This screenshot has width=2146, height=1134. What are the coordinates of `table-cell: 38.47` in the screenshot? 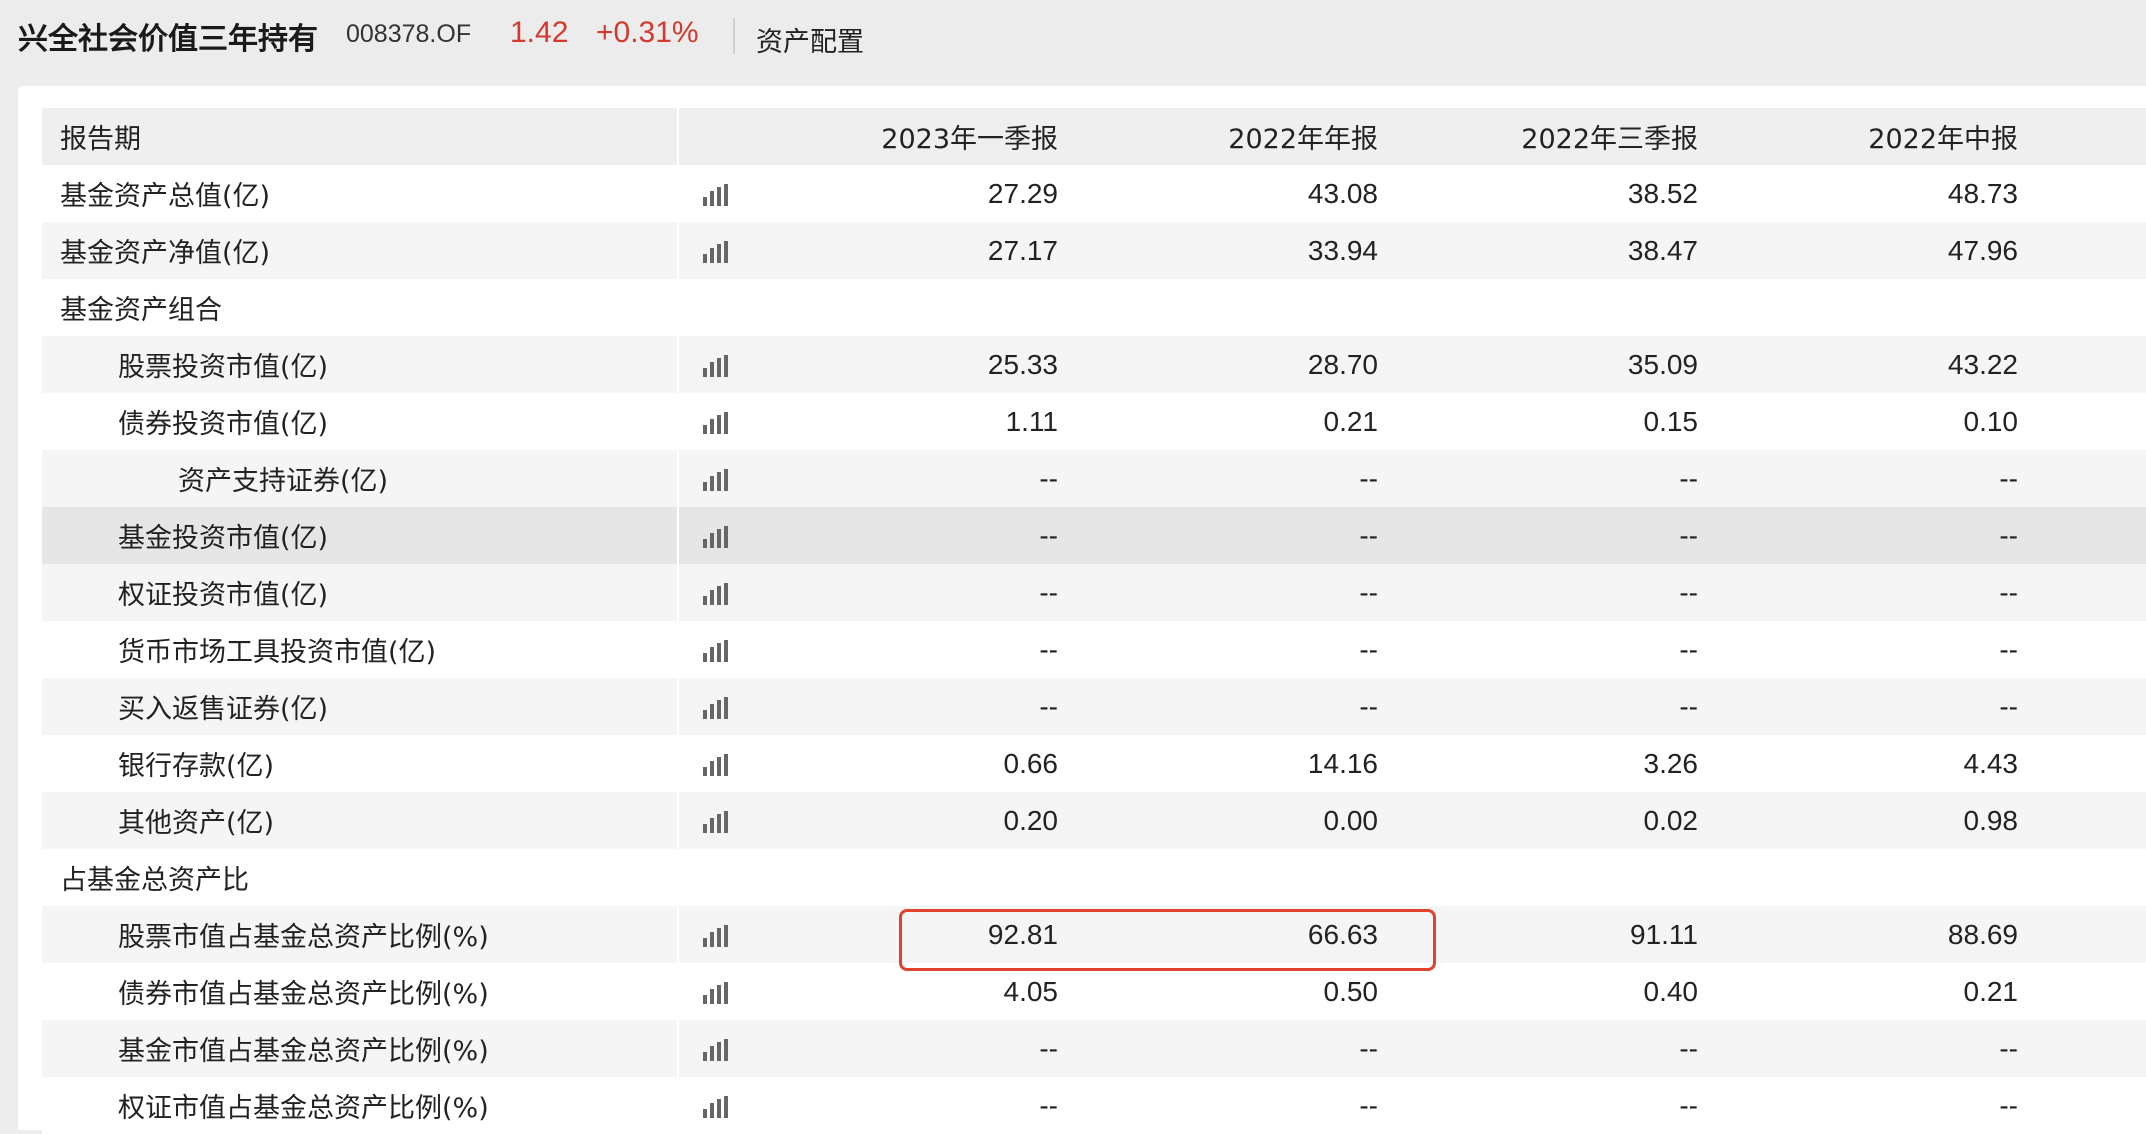 It's located at (1538, 250).